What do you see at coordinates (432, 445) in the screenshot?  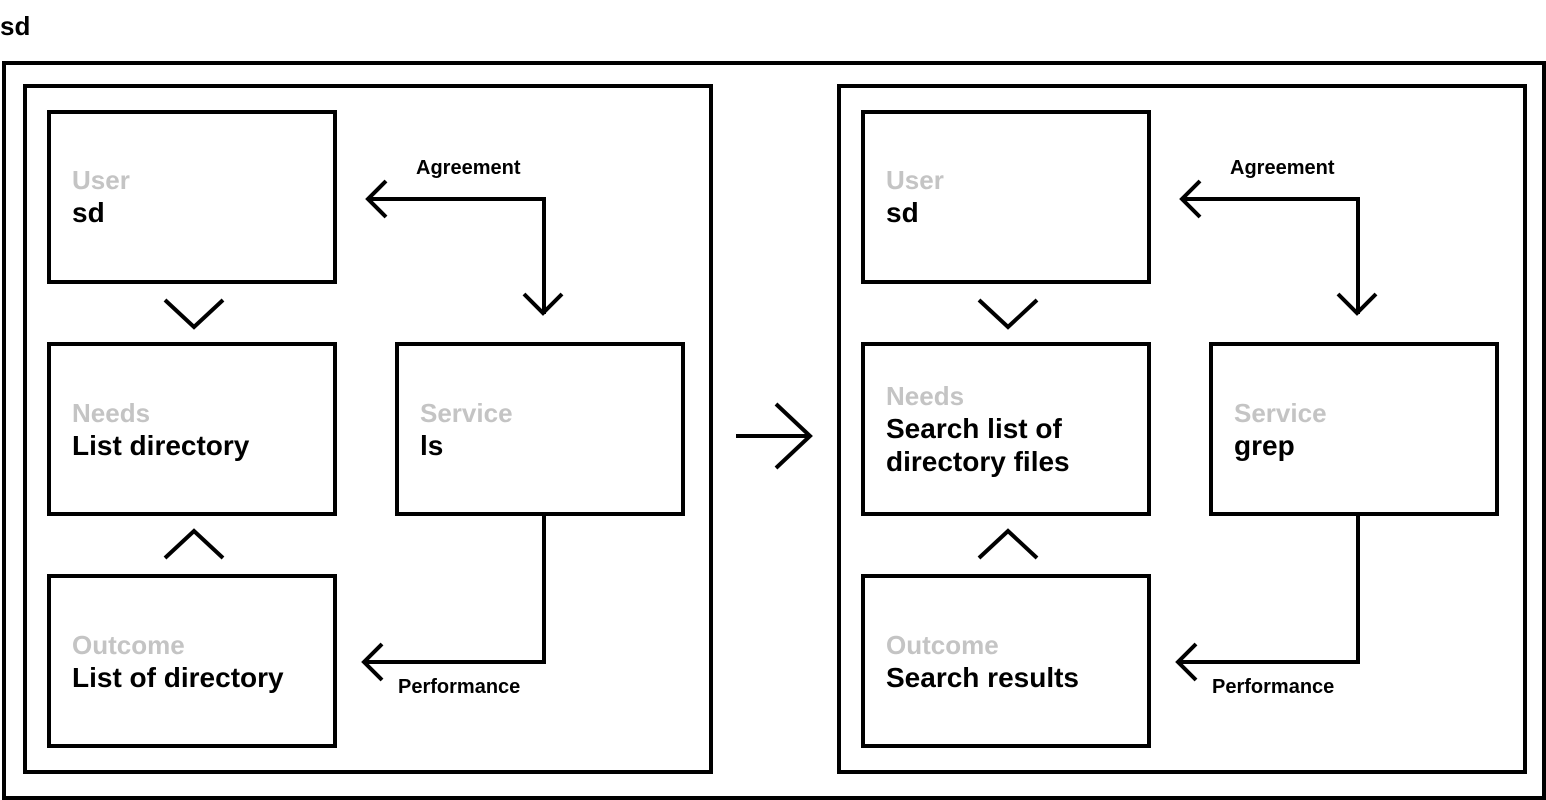 I see `service-value: ls` at bounding box center [432, 445].